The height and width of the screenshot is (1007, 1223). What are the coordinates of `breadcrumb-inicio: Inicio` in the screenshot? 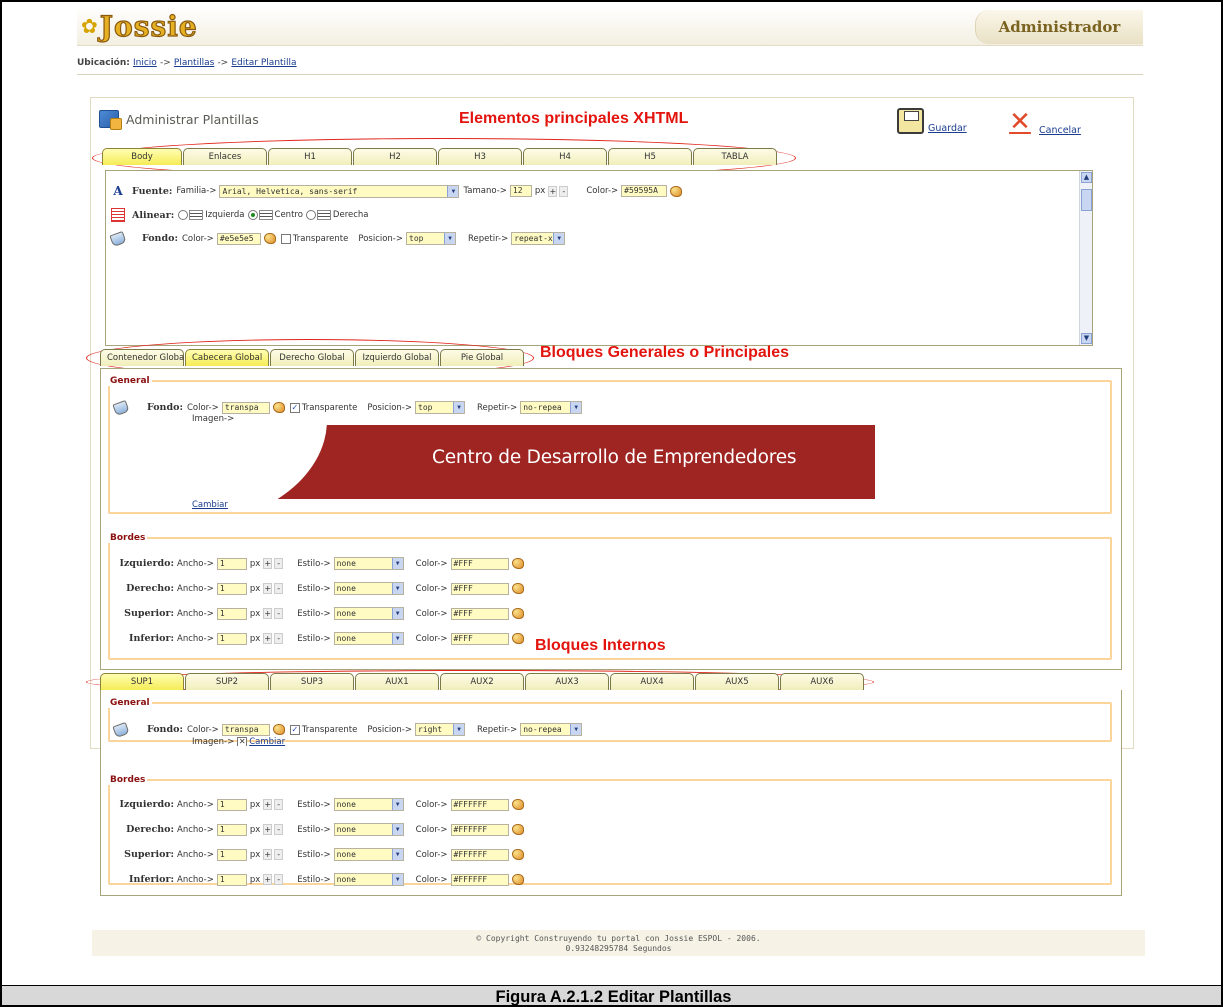 It's located at (145, 63).